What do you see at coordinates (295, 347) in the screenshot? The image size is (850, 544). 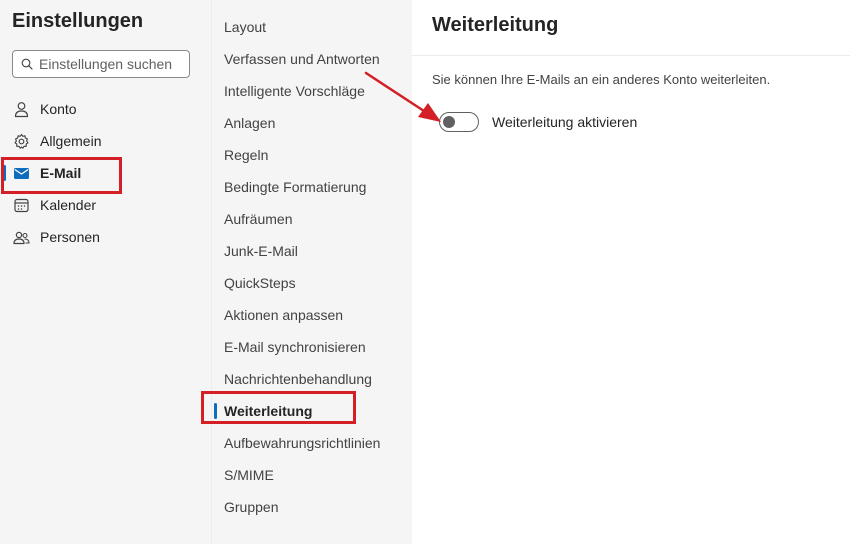 I see `section-label: E-Mail synchronisieren` at bounding box center [295, 347].